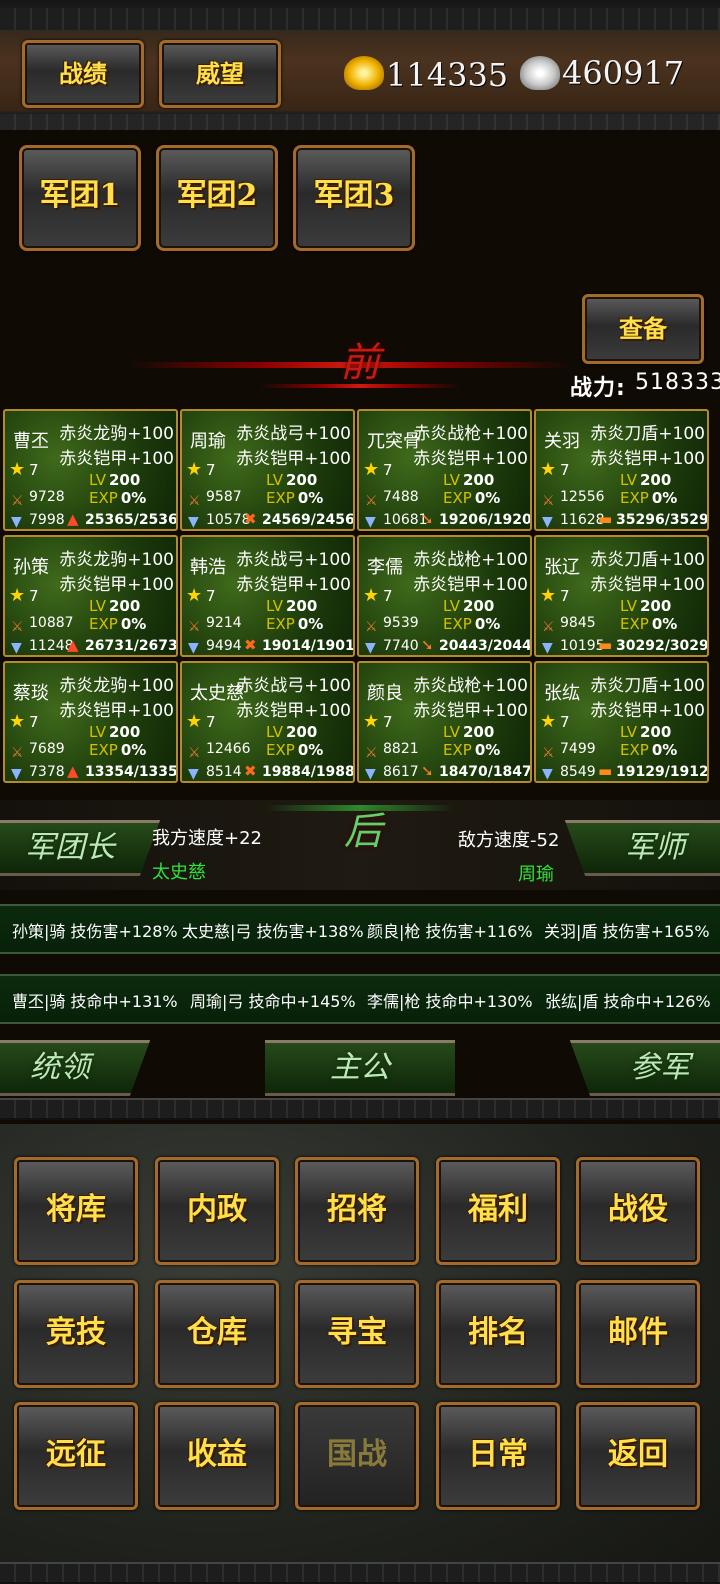  I want to click on legion-3-tab: 军团3, so click(354, 198).